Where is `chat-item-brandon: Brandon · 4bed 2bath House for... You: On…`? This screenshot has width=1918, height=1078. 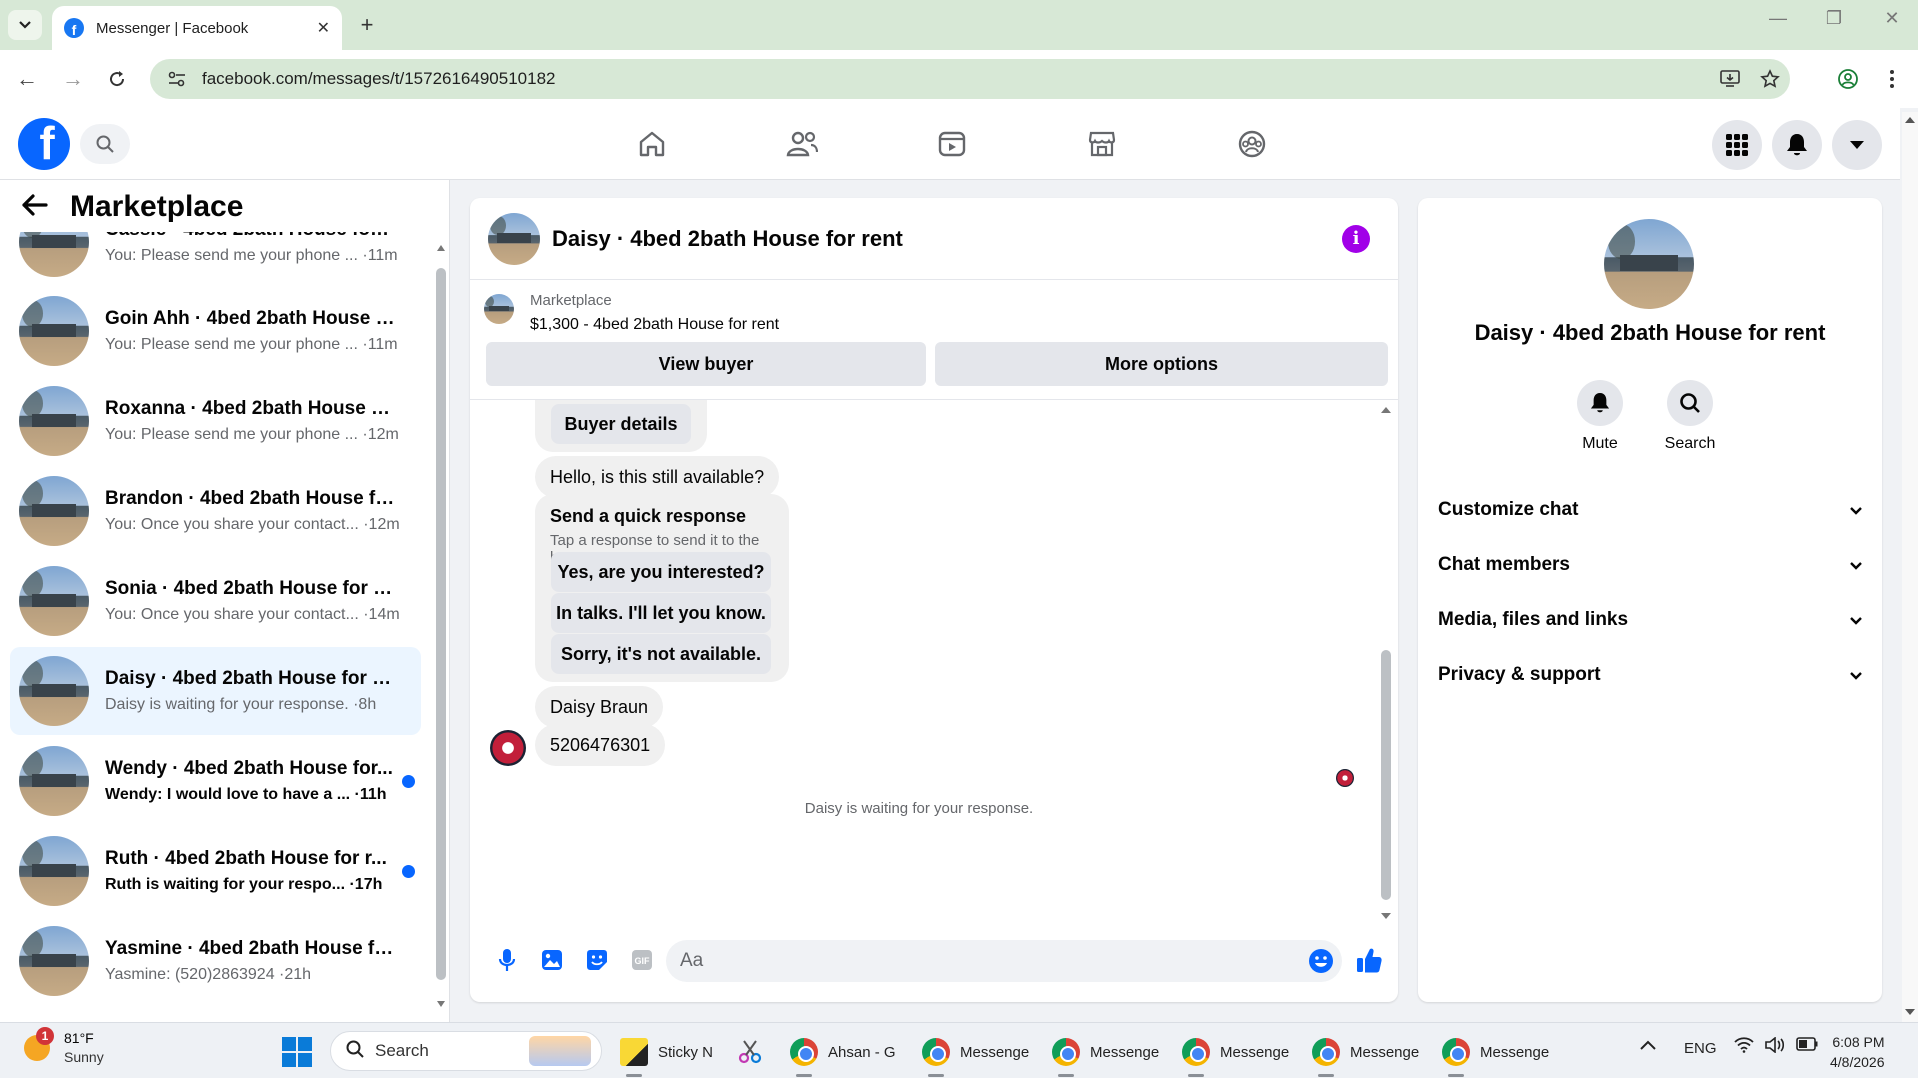 chat-item-brandon: Brandon · 4bed 2bath House for... You: On… is located at coordinates (215, 511).